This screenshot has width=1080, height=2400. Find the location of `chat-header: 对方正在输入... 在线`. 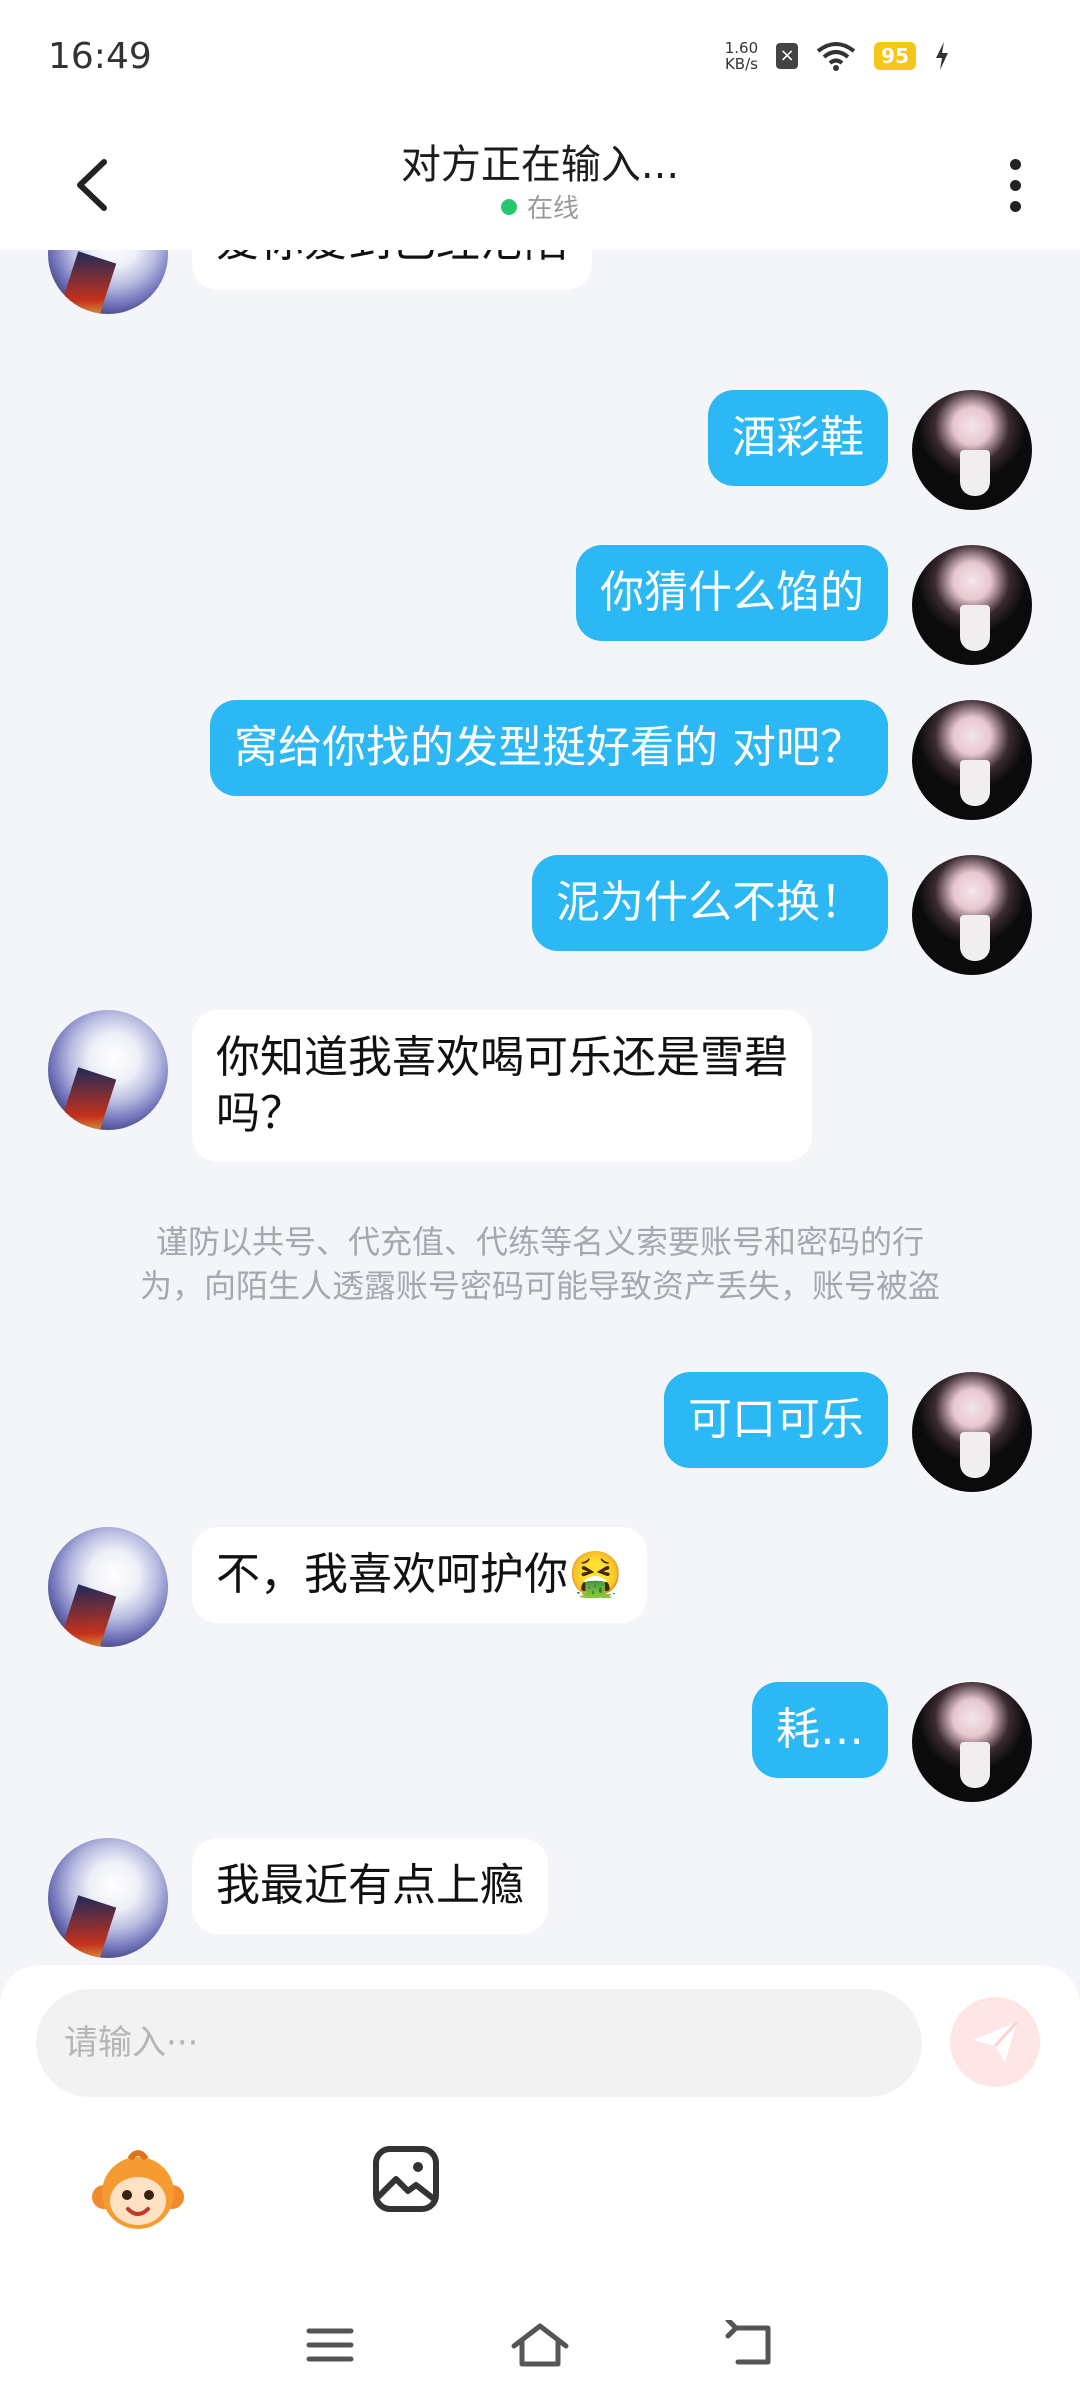

chat-header: 对方正在输入... 在线 is located at coordinates (540, 185).